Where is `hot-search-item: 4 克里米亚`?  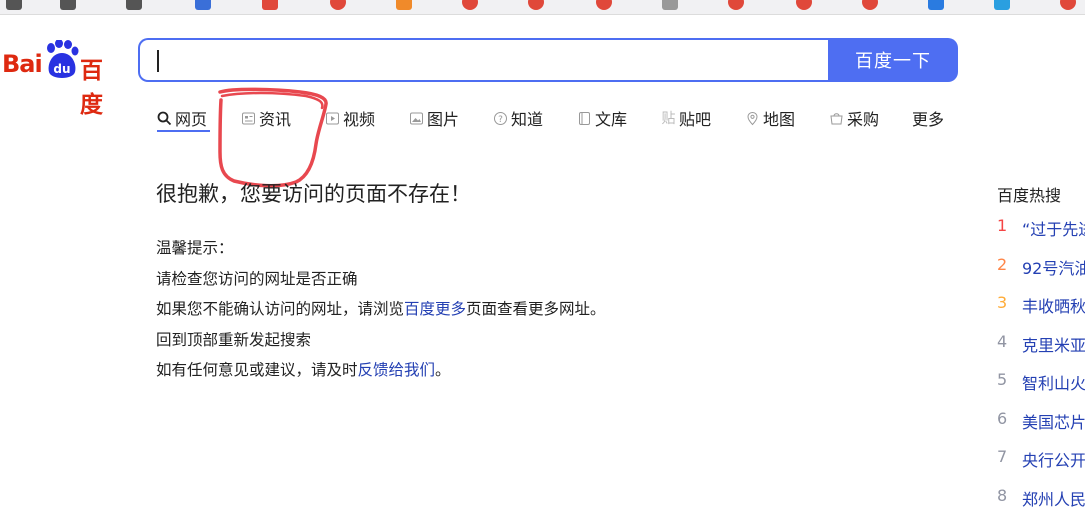 hot-search-item: 4 克里米亚 is located at coordinates (1041, 349).